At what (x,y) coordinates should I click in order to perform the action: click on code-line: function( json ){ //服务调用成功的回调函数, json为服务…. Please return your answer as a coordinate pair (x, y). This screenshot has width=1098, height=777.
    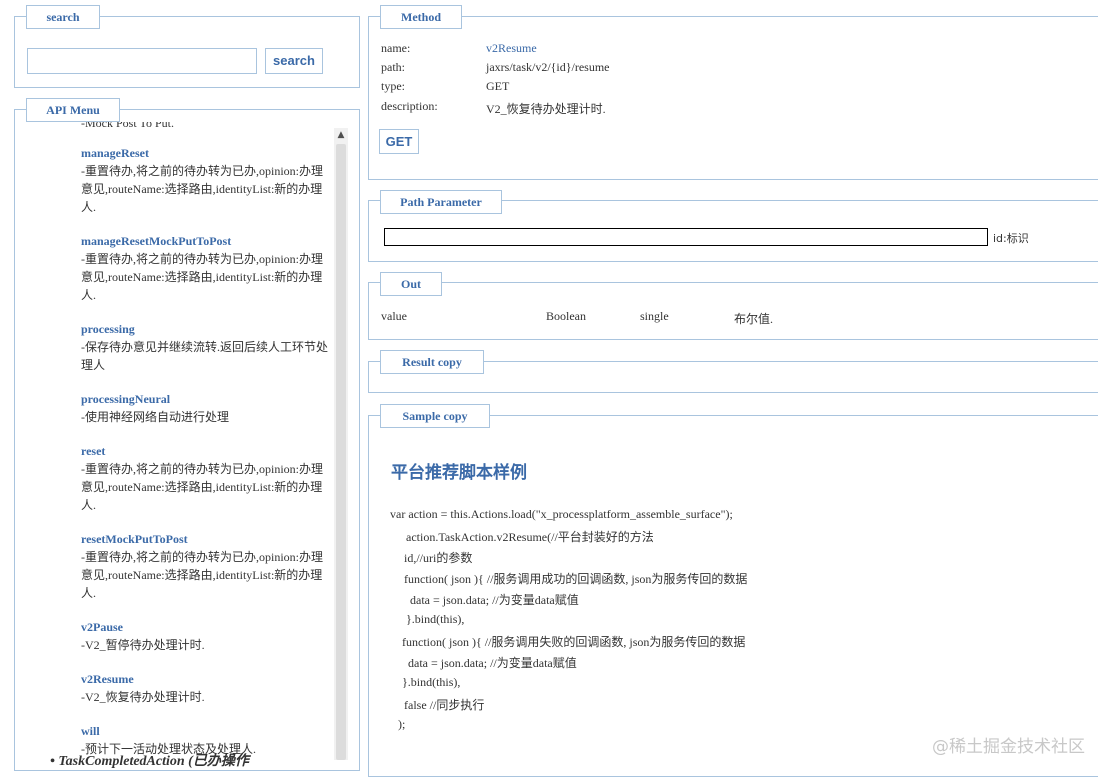
    Looking at the image, I should click on (570, 579).